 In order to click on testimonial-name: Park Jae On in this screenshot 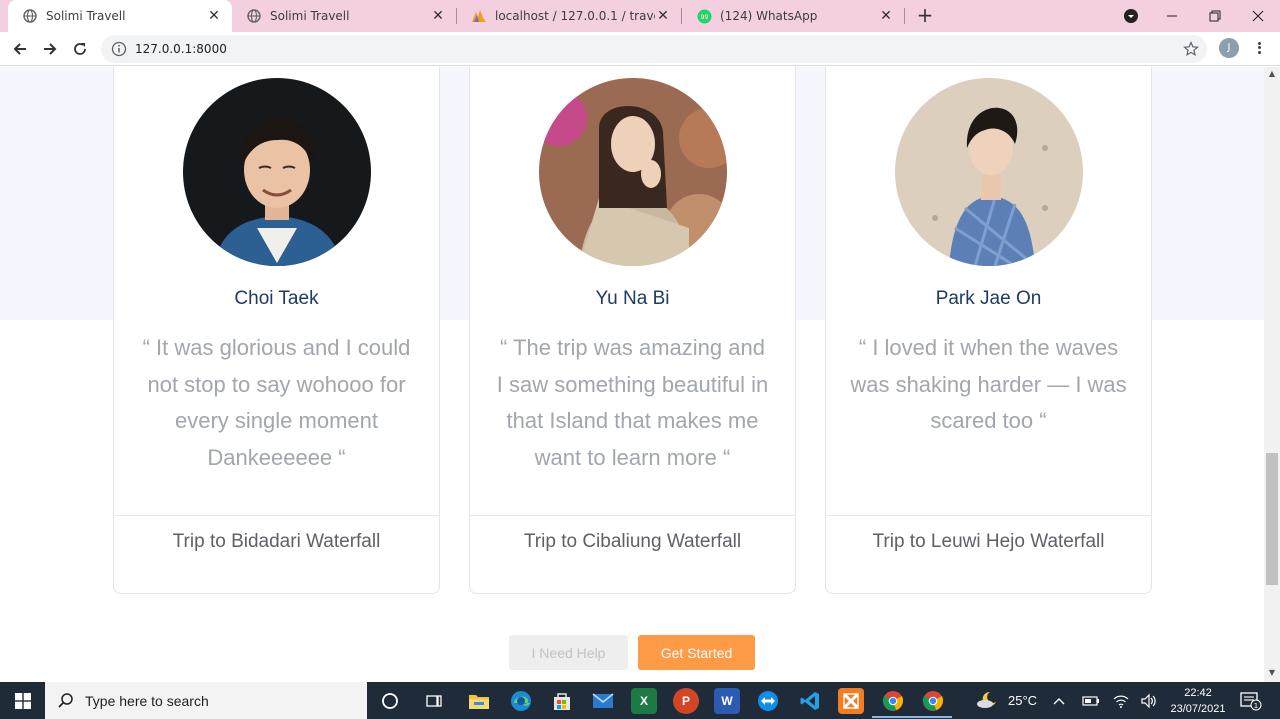, I will do `click(988, 298)`.